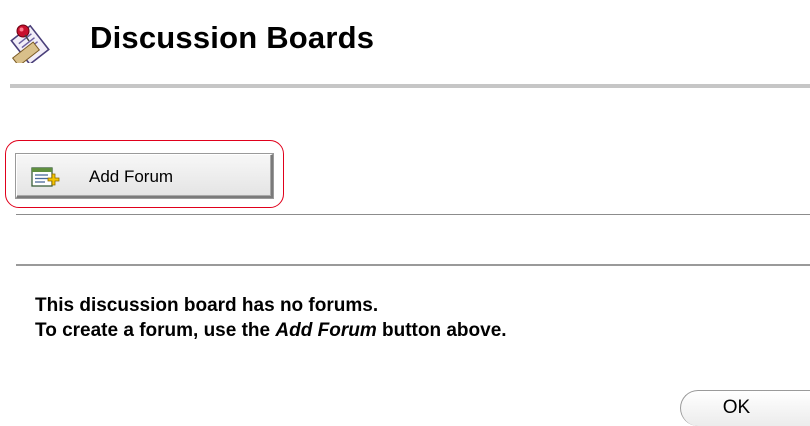 The height and width of the screenshot is (426, 810). Describe the element at coordinates (46, 177) in the screenshot. I see `add-forum-icon` at that location.